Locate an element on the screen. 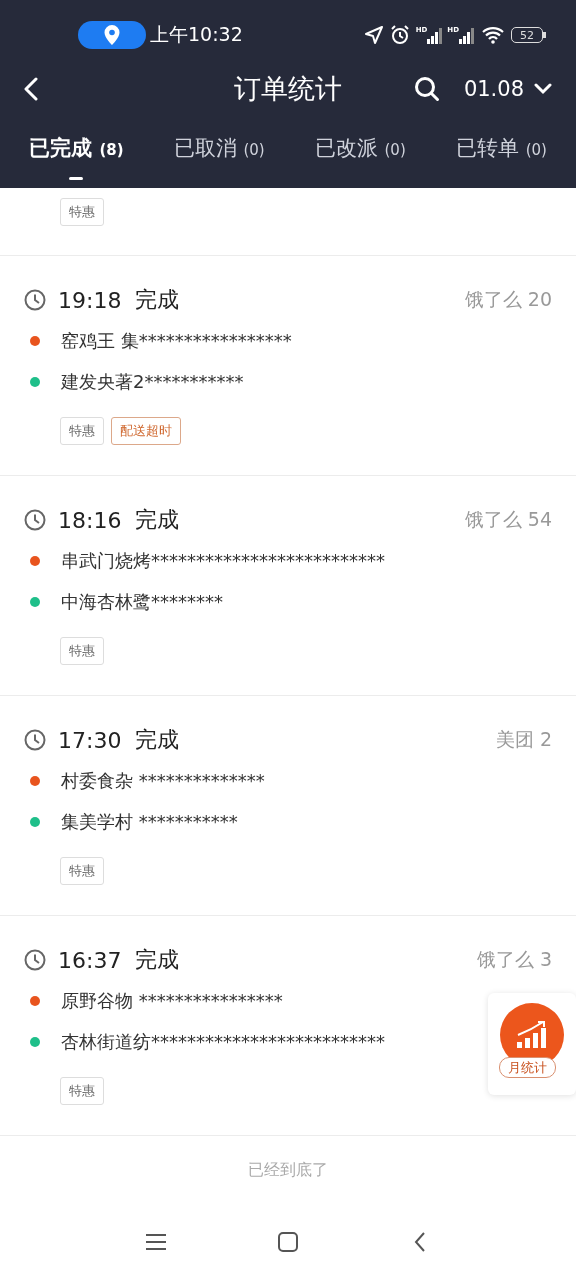  order-time: 16:37 is located at coordinates (90, 960).